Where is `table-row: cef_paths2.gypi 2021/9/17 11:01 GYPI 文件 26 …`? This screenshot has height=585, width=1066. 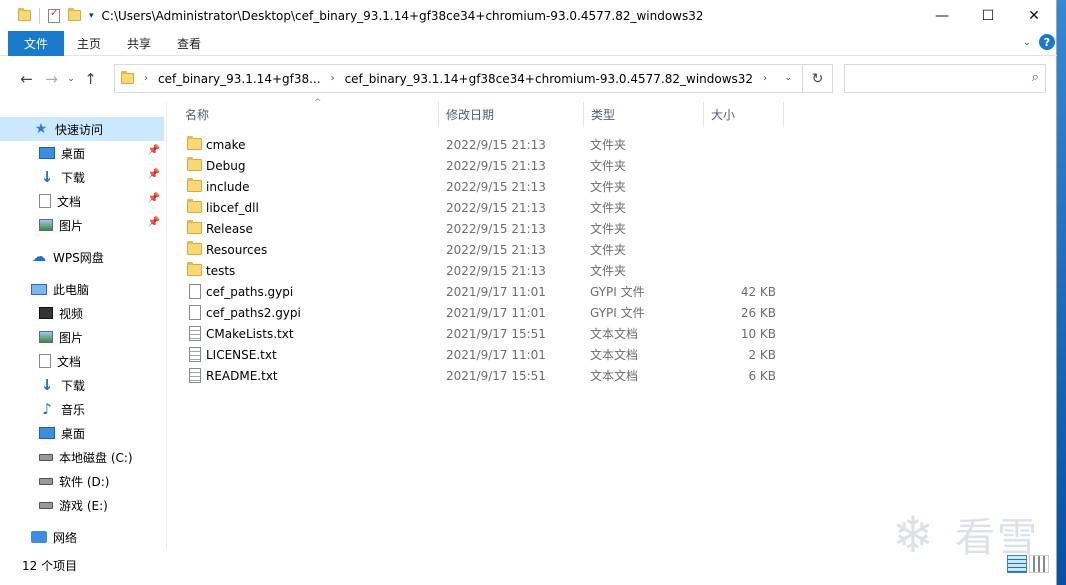 table-row: cef_paths2.gypi 2021/9/17 11:01 GYPI 文件 26 … is located at coordinates (488, 312).